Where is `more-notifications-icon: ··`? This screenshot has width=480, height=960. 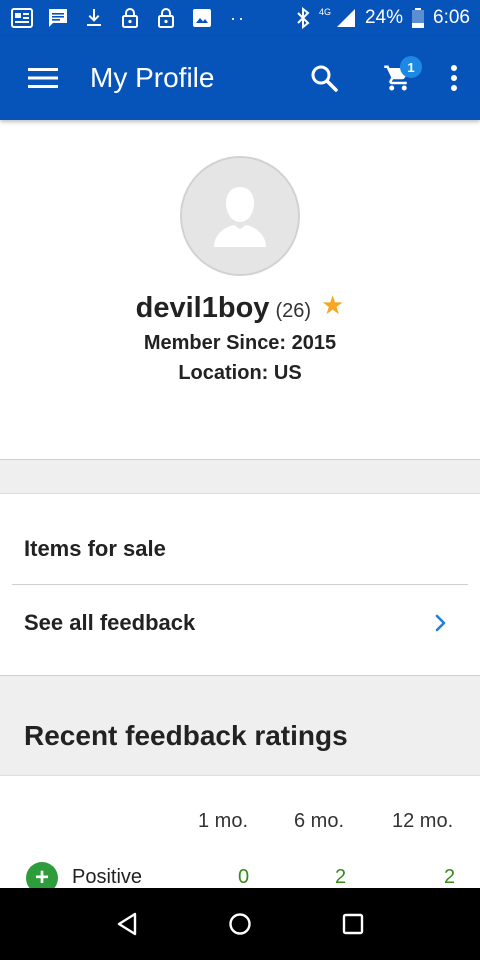
more-notifications-icon: ·· is located at coordinates (238, 17).